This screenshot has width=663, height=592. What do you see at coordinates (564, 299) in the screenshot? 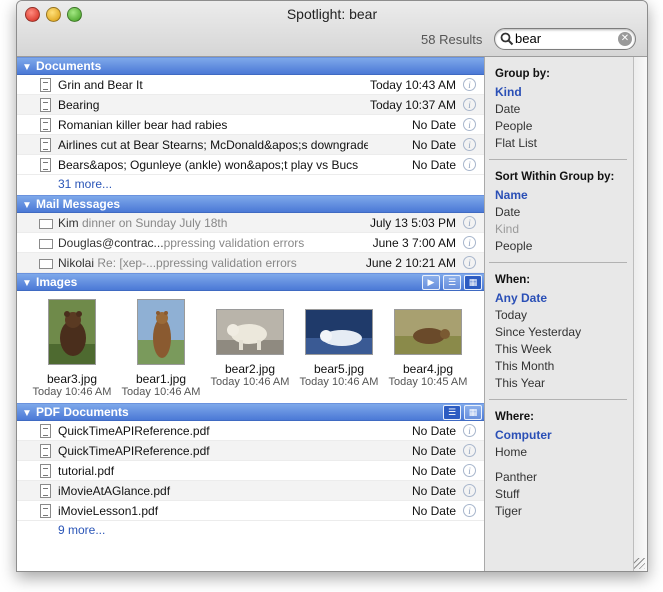
I see `when-any-date: Any Date` at bounding box center [564, 299].